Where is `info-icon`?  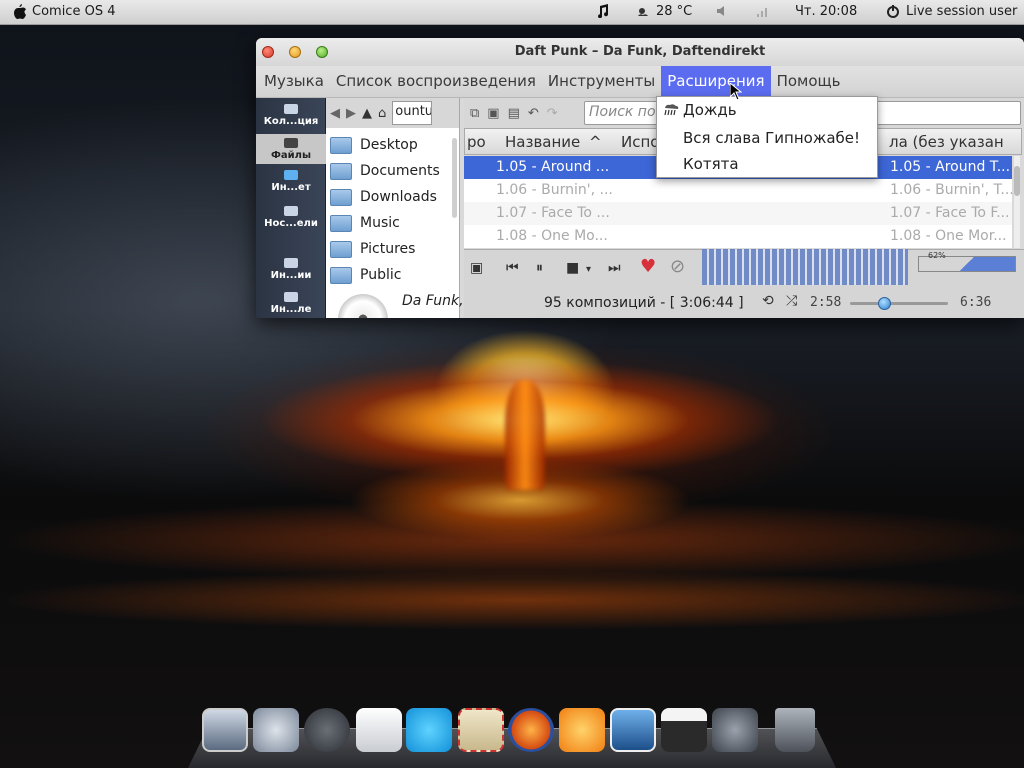
info-icon is located at coordinates (291, 263).